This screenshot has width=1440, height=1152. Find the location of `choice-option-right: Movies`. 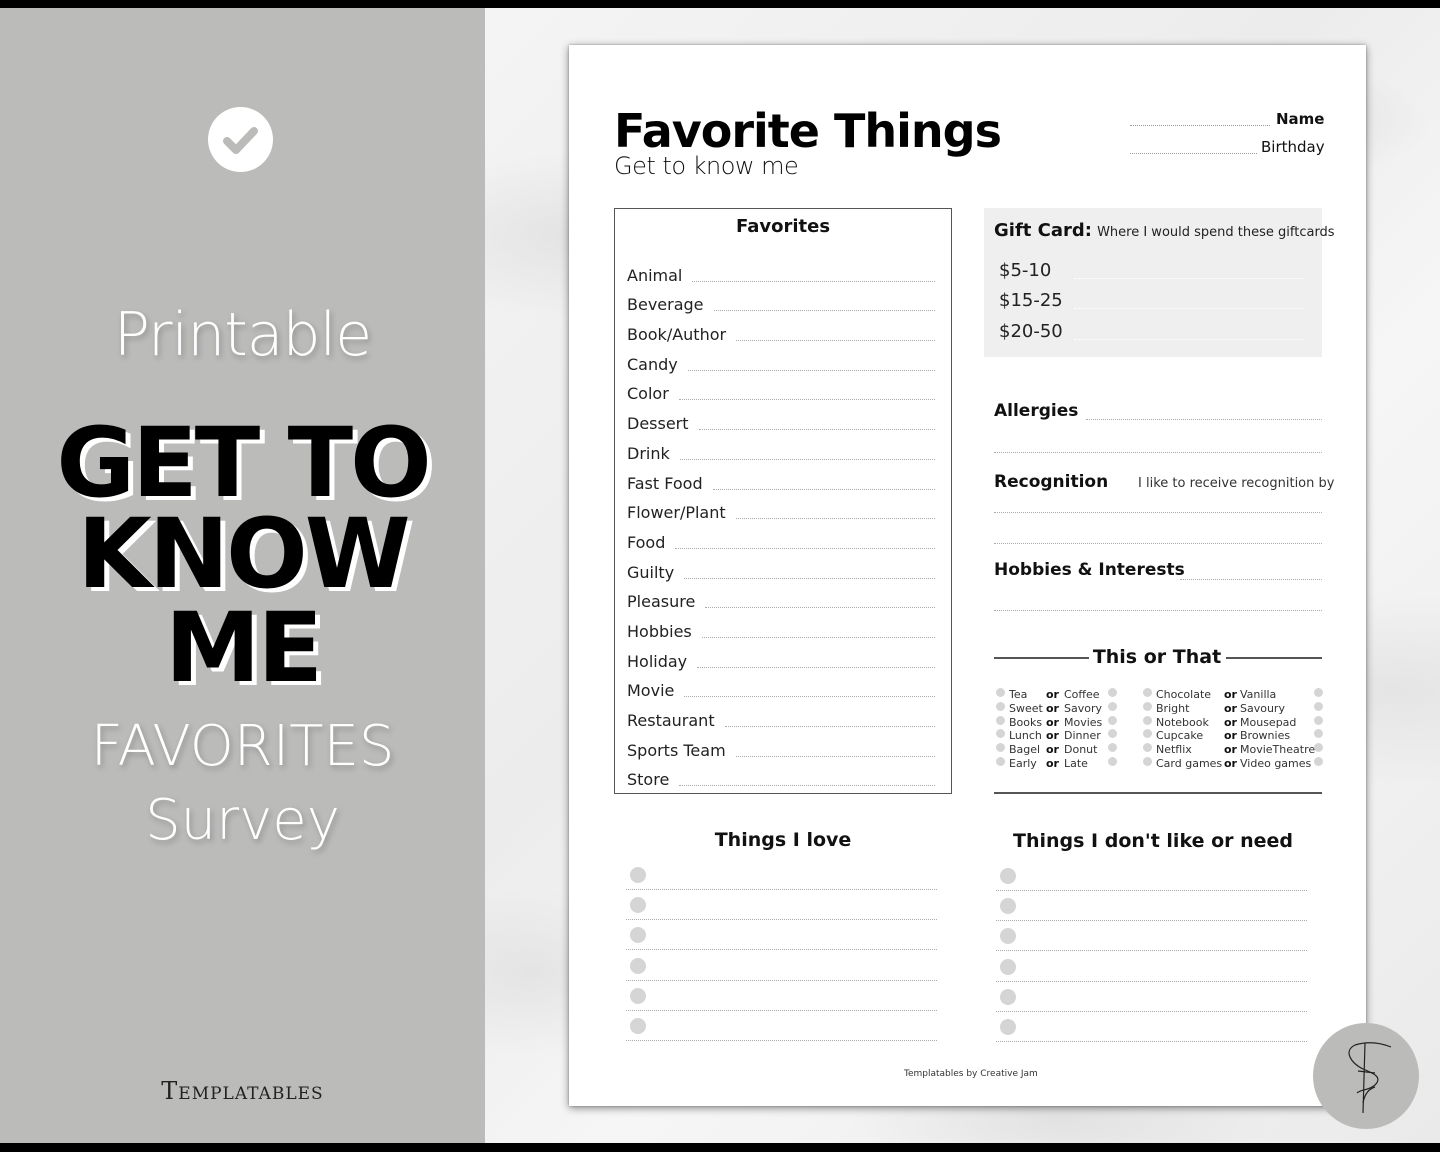

choice-option-right: Movies is located at coordinates (1083, 722).